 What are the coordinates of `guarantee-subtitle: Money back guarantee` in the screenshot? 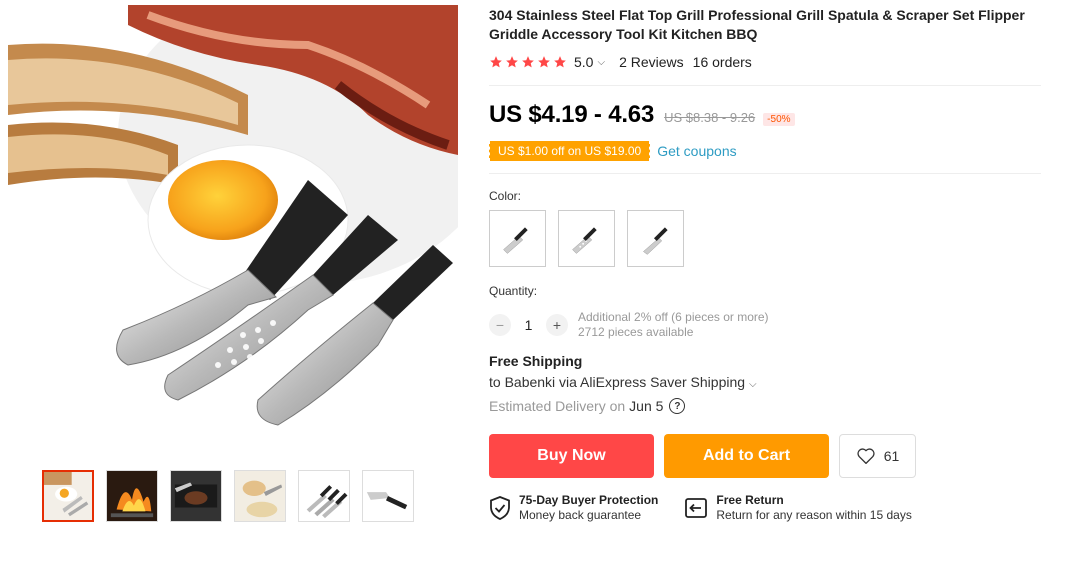 It's located at (580, 515).